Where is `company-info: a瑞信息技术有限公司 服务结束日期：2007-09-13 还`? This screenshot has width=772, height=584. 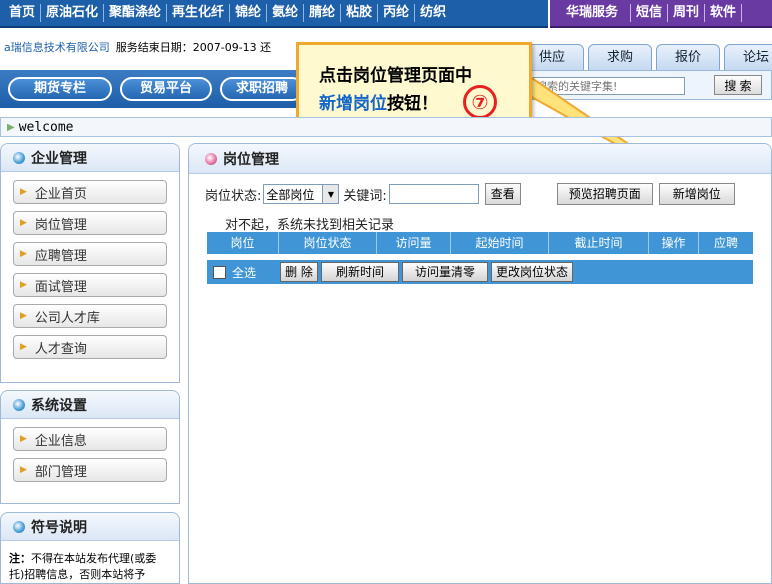
company-info: a瑞信息技术有限公司 服务结束日期：2007-09-13 还 is located at coordinates (137, 47).